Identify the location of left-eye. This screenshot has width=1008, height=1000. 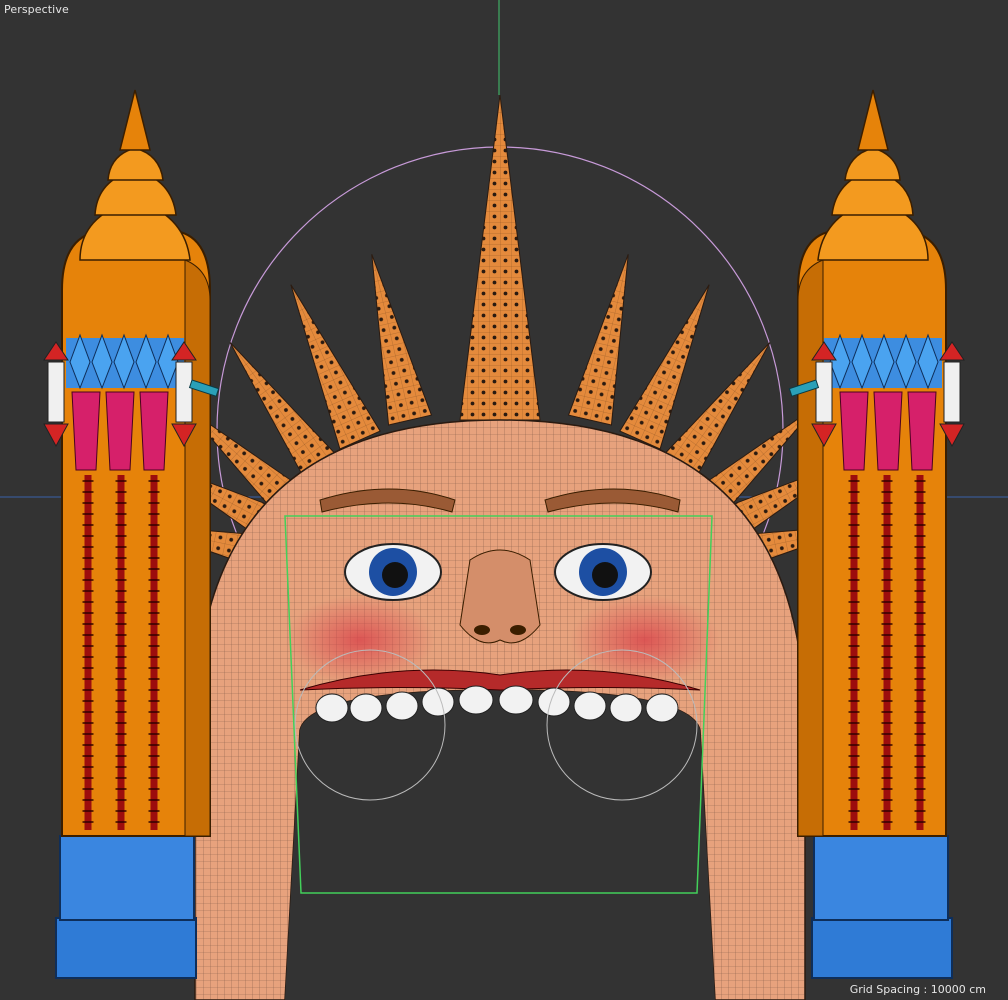
(393, 572).